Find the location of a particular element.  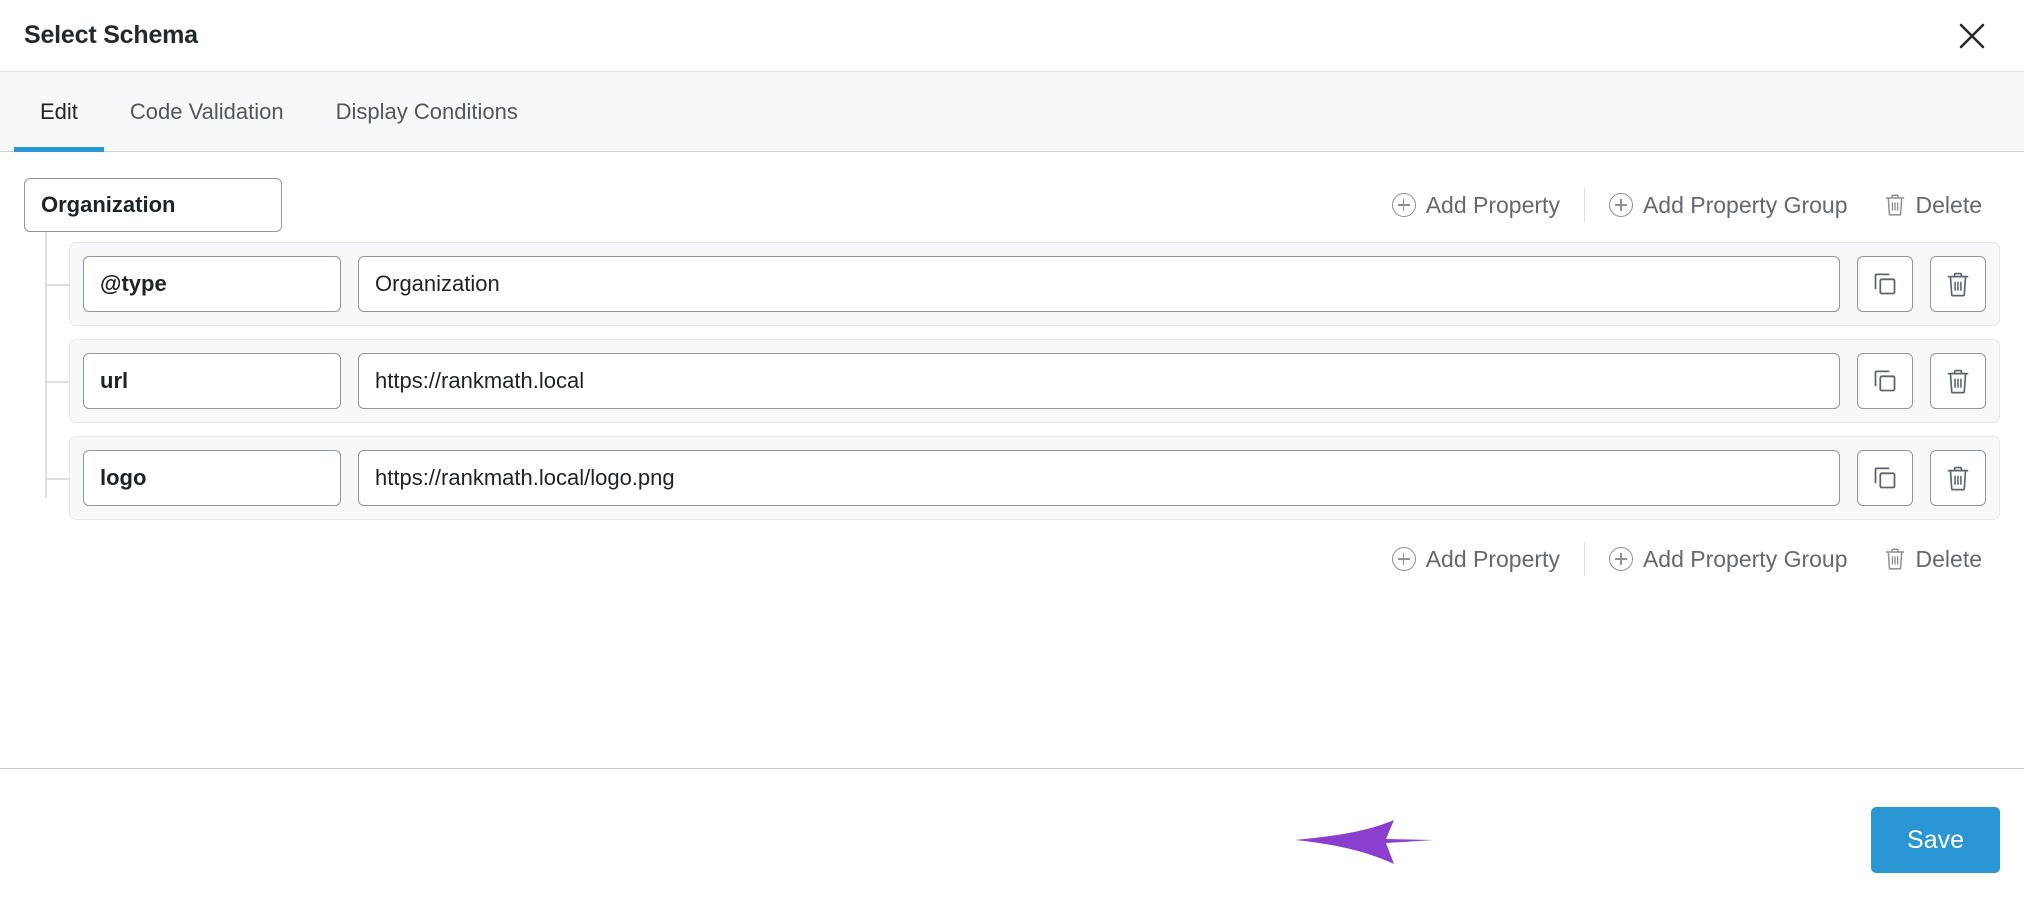

top-delete-label: Delete is located at coordinates (1948, 204).